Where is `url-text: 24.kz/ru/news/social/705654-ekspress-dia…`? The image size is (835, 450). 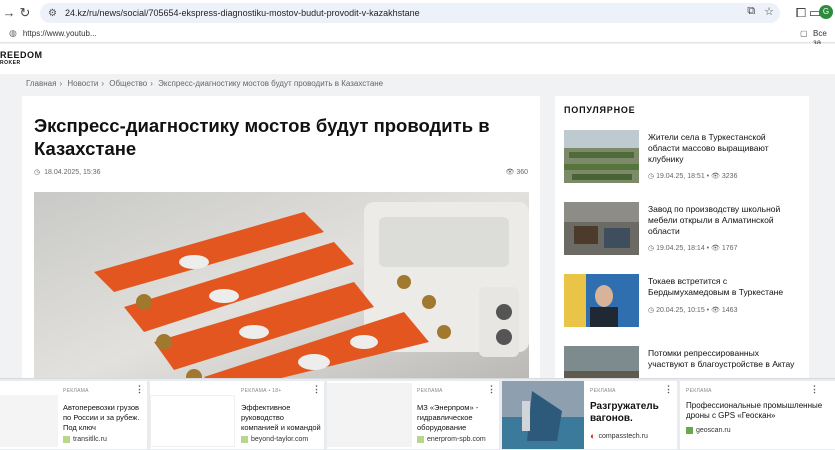
url-text: 24.kz/ru/news/social/705654-ekspress-dia… is located at coordinates (242, 13).